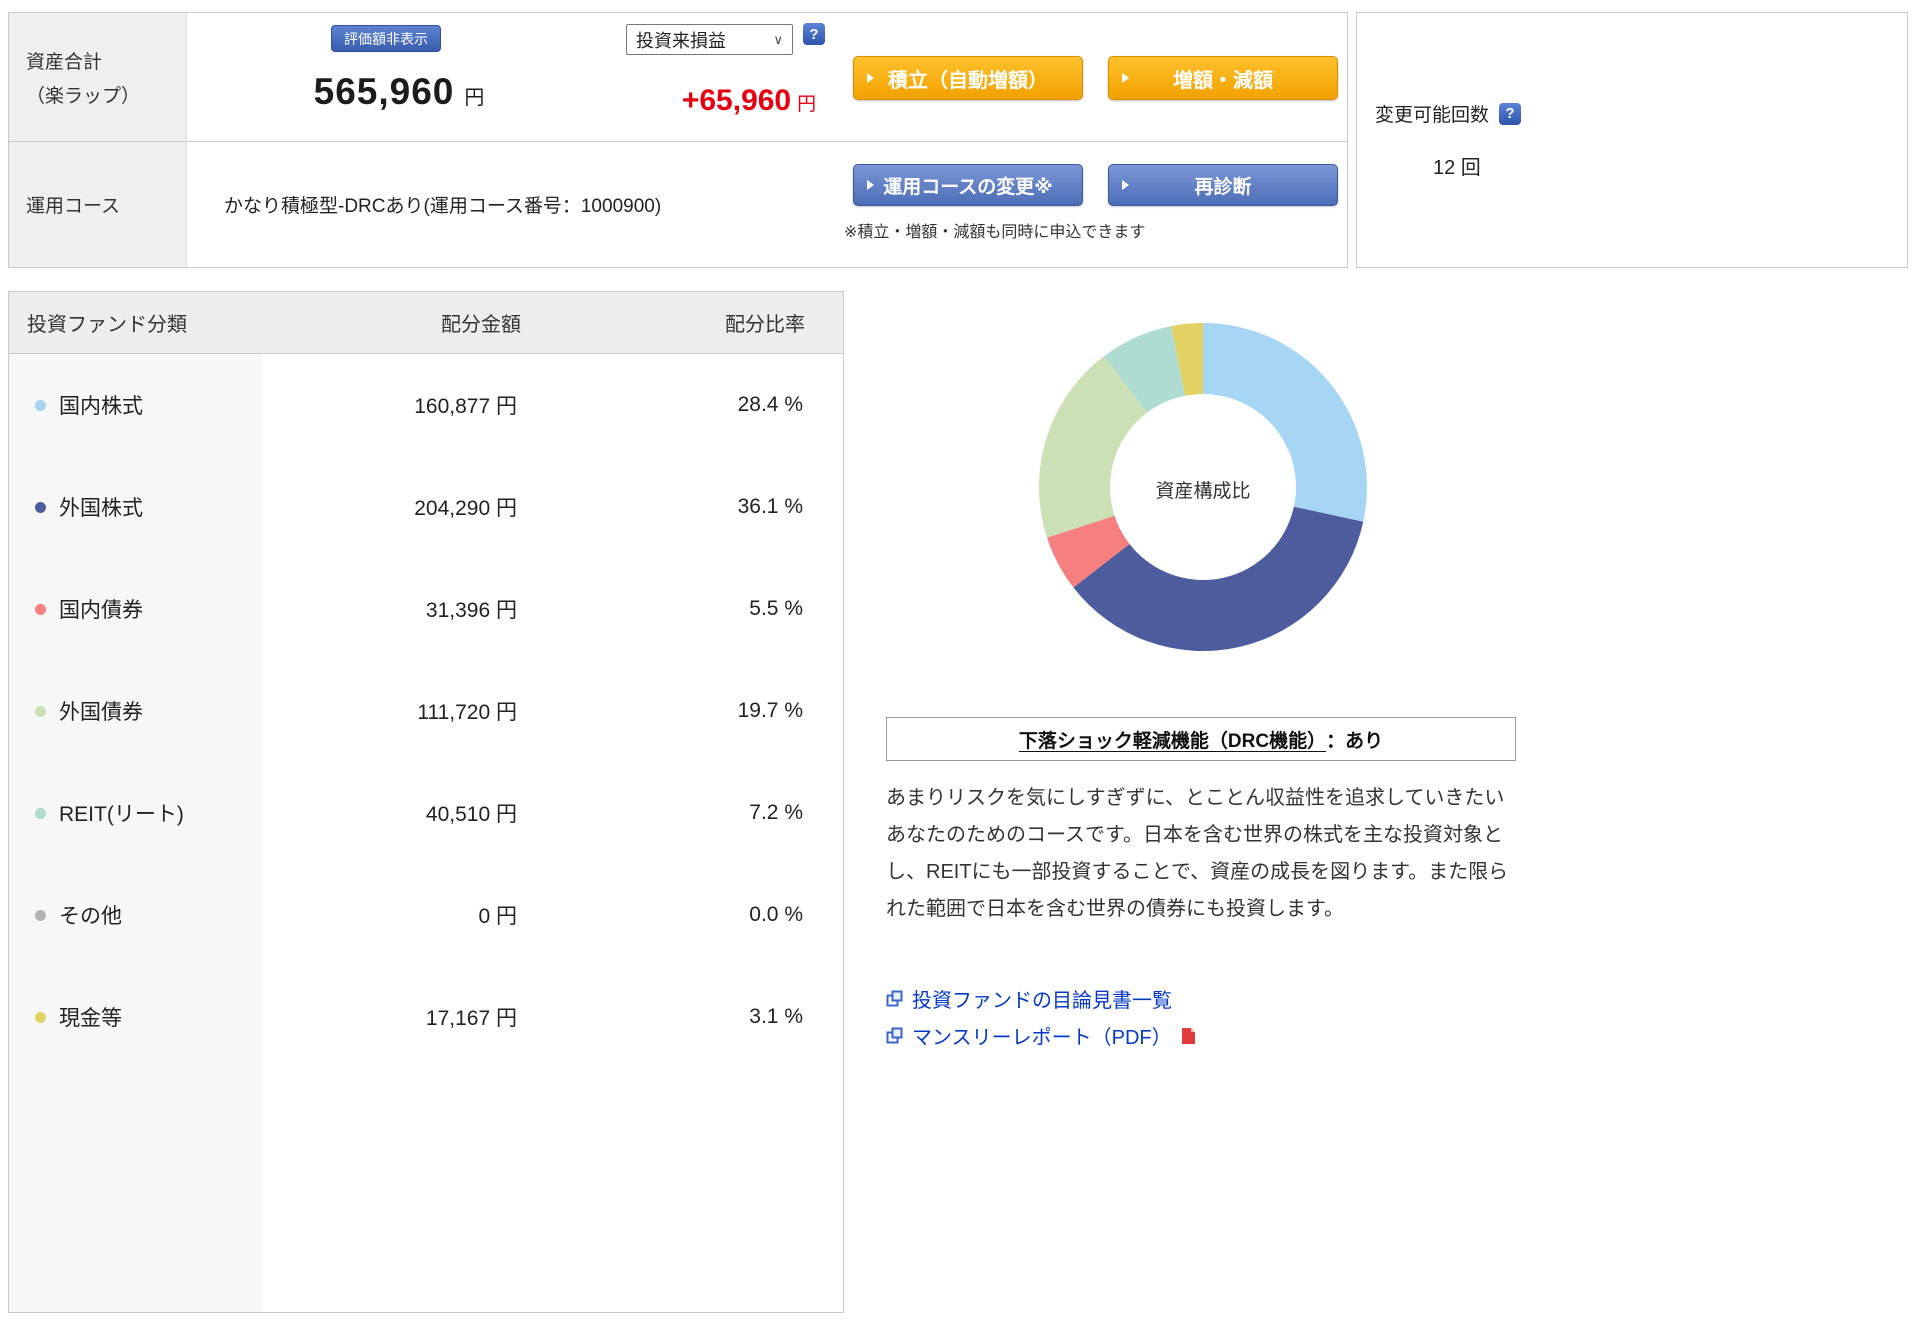 The image size is (1916, 1322). I want to click on asset-total-label-line1: 資産合計, so click(64, 62).